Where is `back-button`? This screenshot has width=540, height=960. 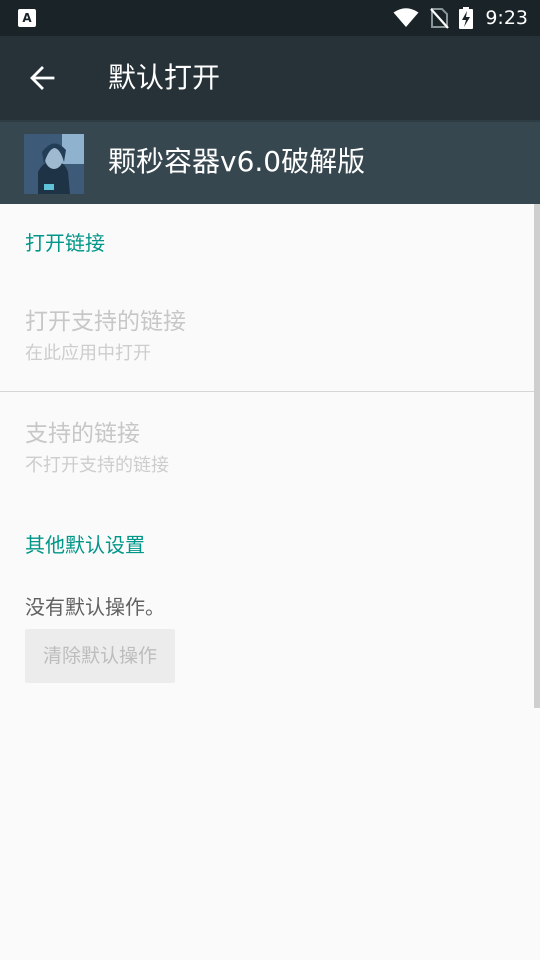 back-button is located at coordinates (42, 78).